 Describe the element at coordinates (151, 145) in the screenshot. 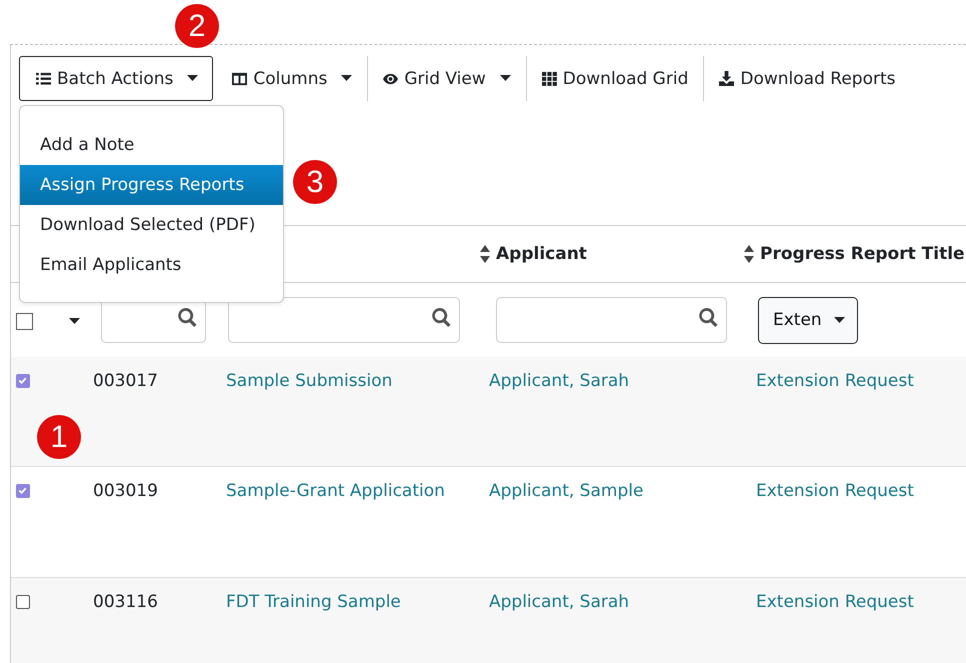

I see `menu-item: Add a Note` at that location.